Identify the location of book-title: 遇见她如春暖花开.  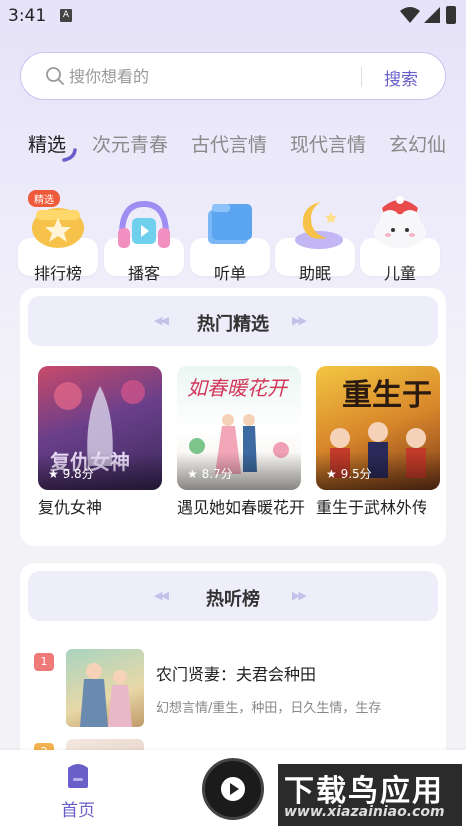
(241, 507).